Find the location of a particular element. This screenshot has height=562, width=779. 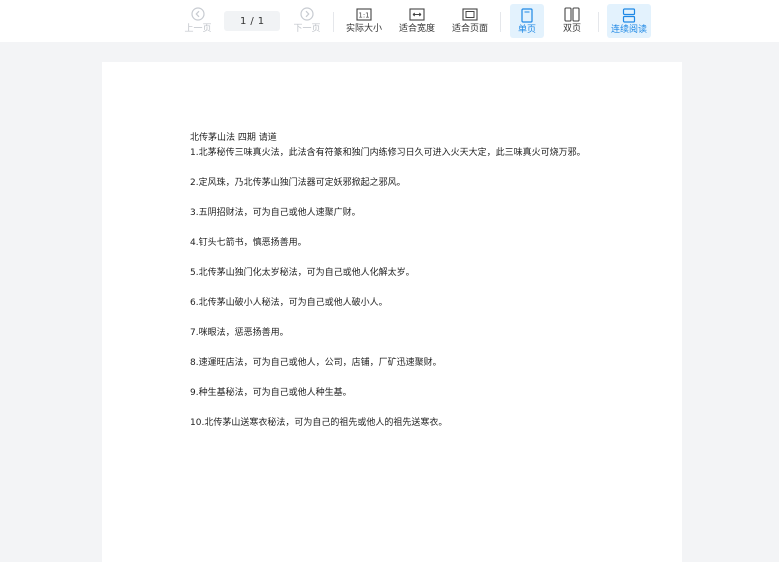

double-page-icon is located at coordinates (572, 14).